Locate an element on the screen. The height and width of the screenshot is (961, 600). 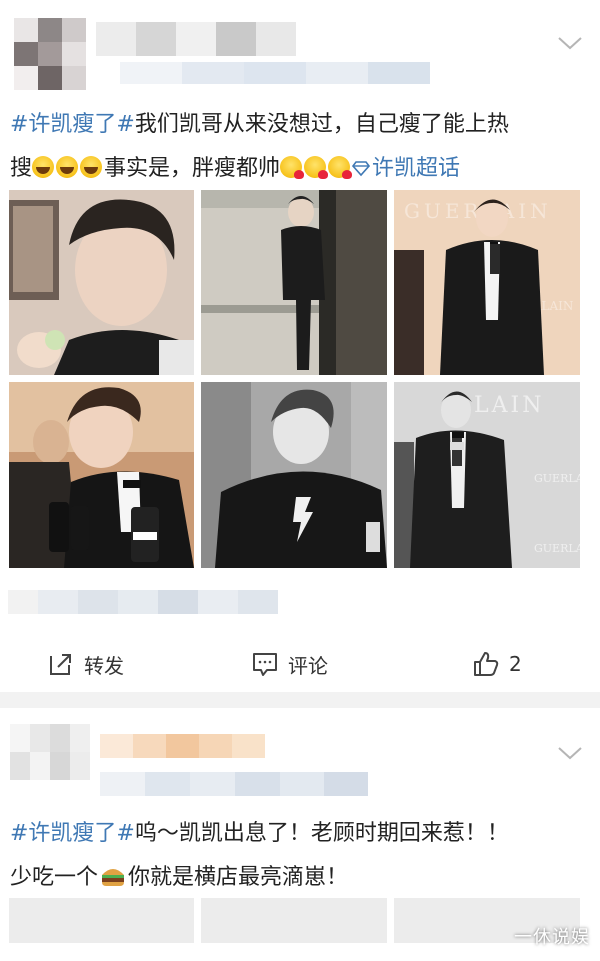
svg-text: LAIN is located at coordinates (509, 405).